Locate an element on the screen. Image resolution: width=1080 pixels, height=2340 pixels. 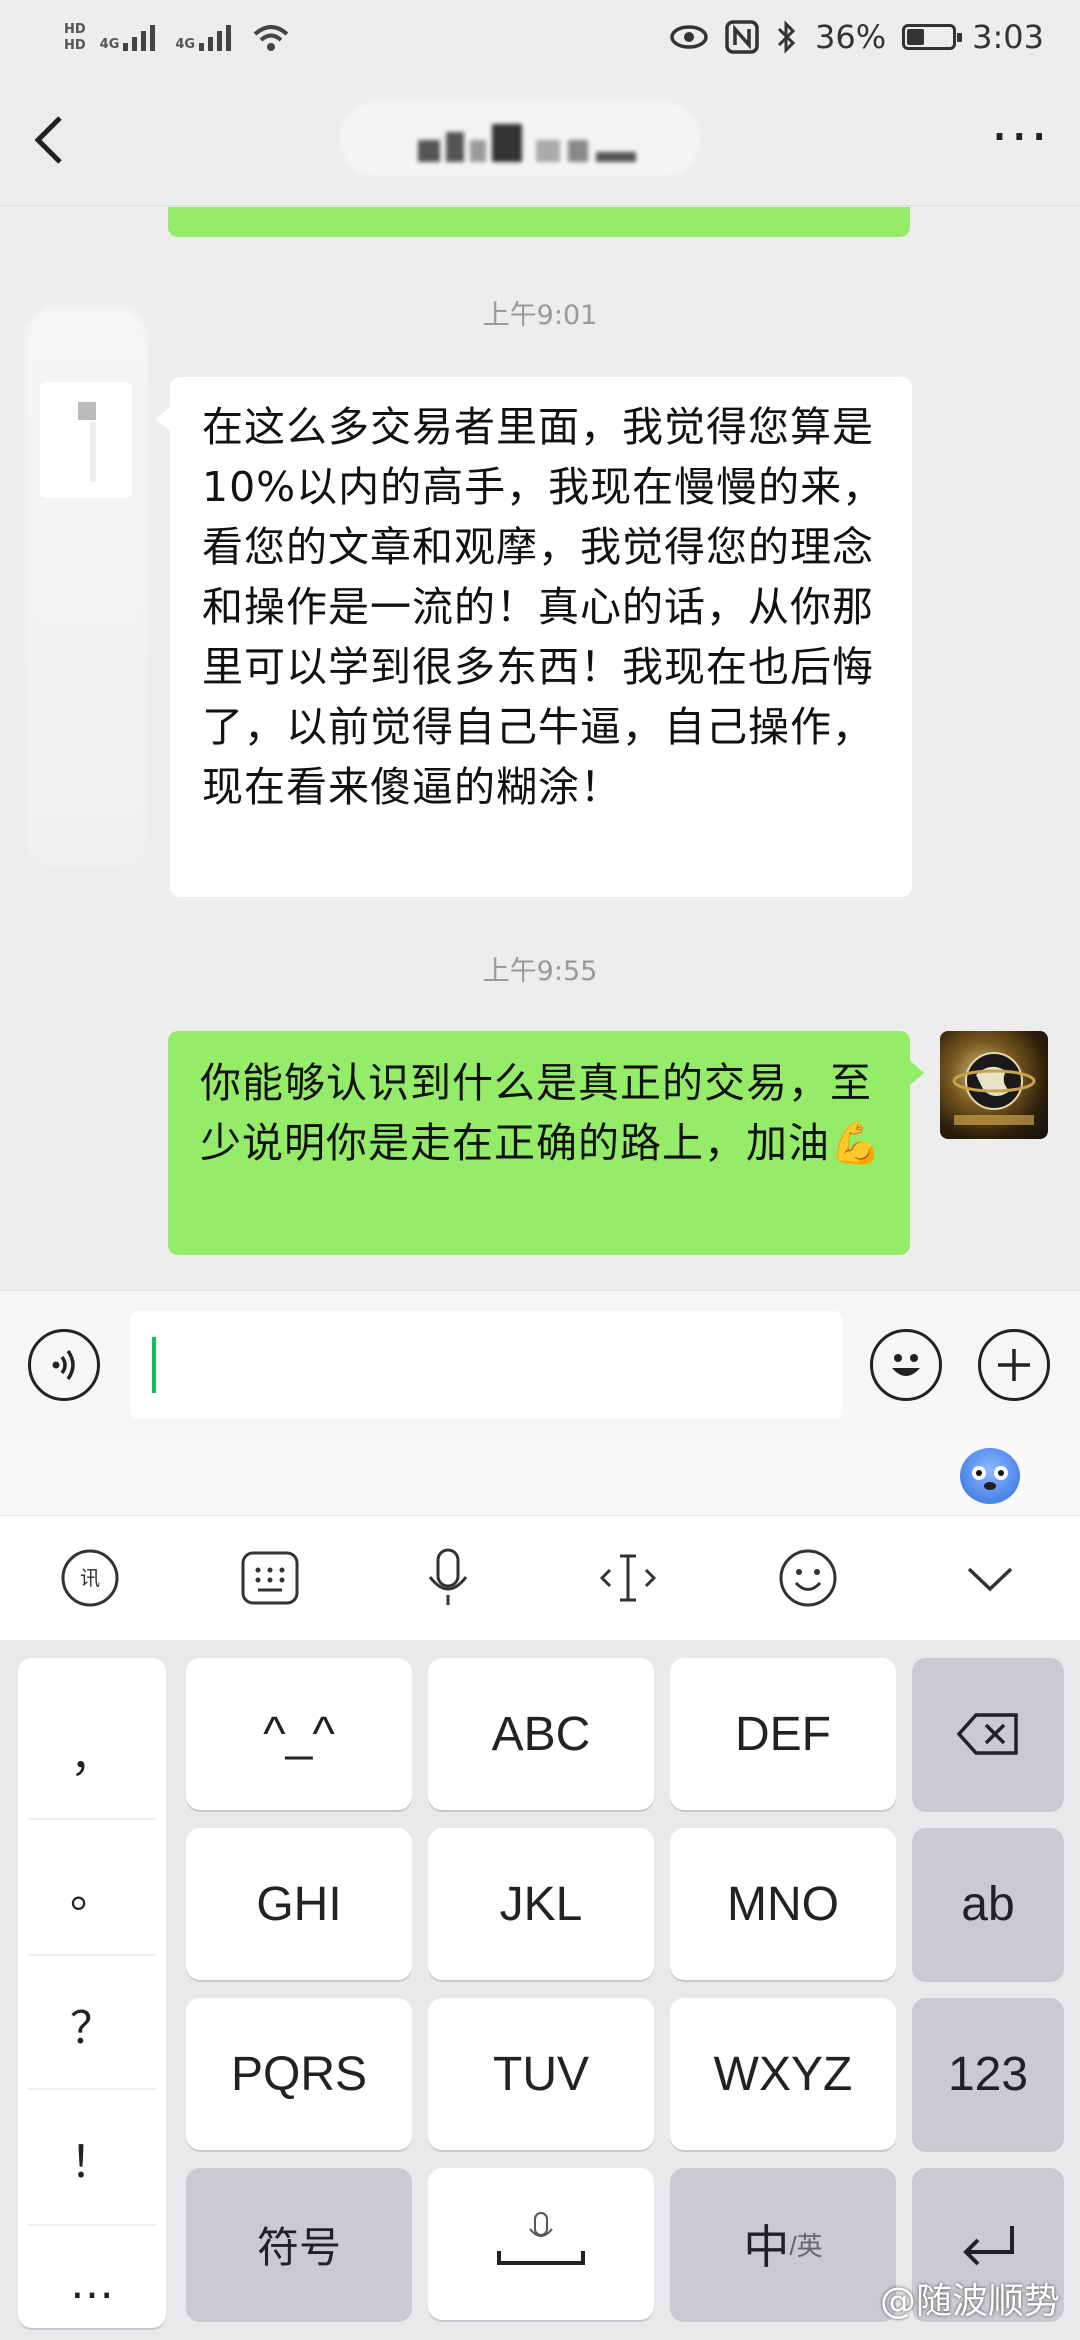
message-input is located at coordinates (486, 1365).